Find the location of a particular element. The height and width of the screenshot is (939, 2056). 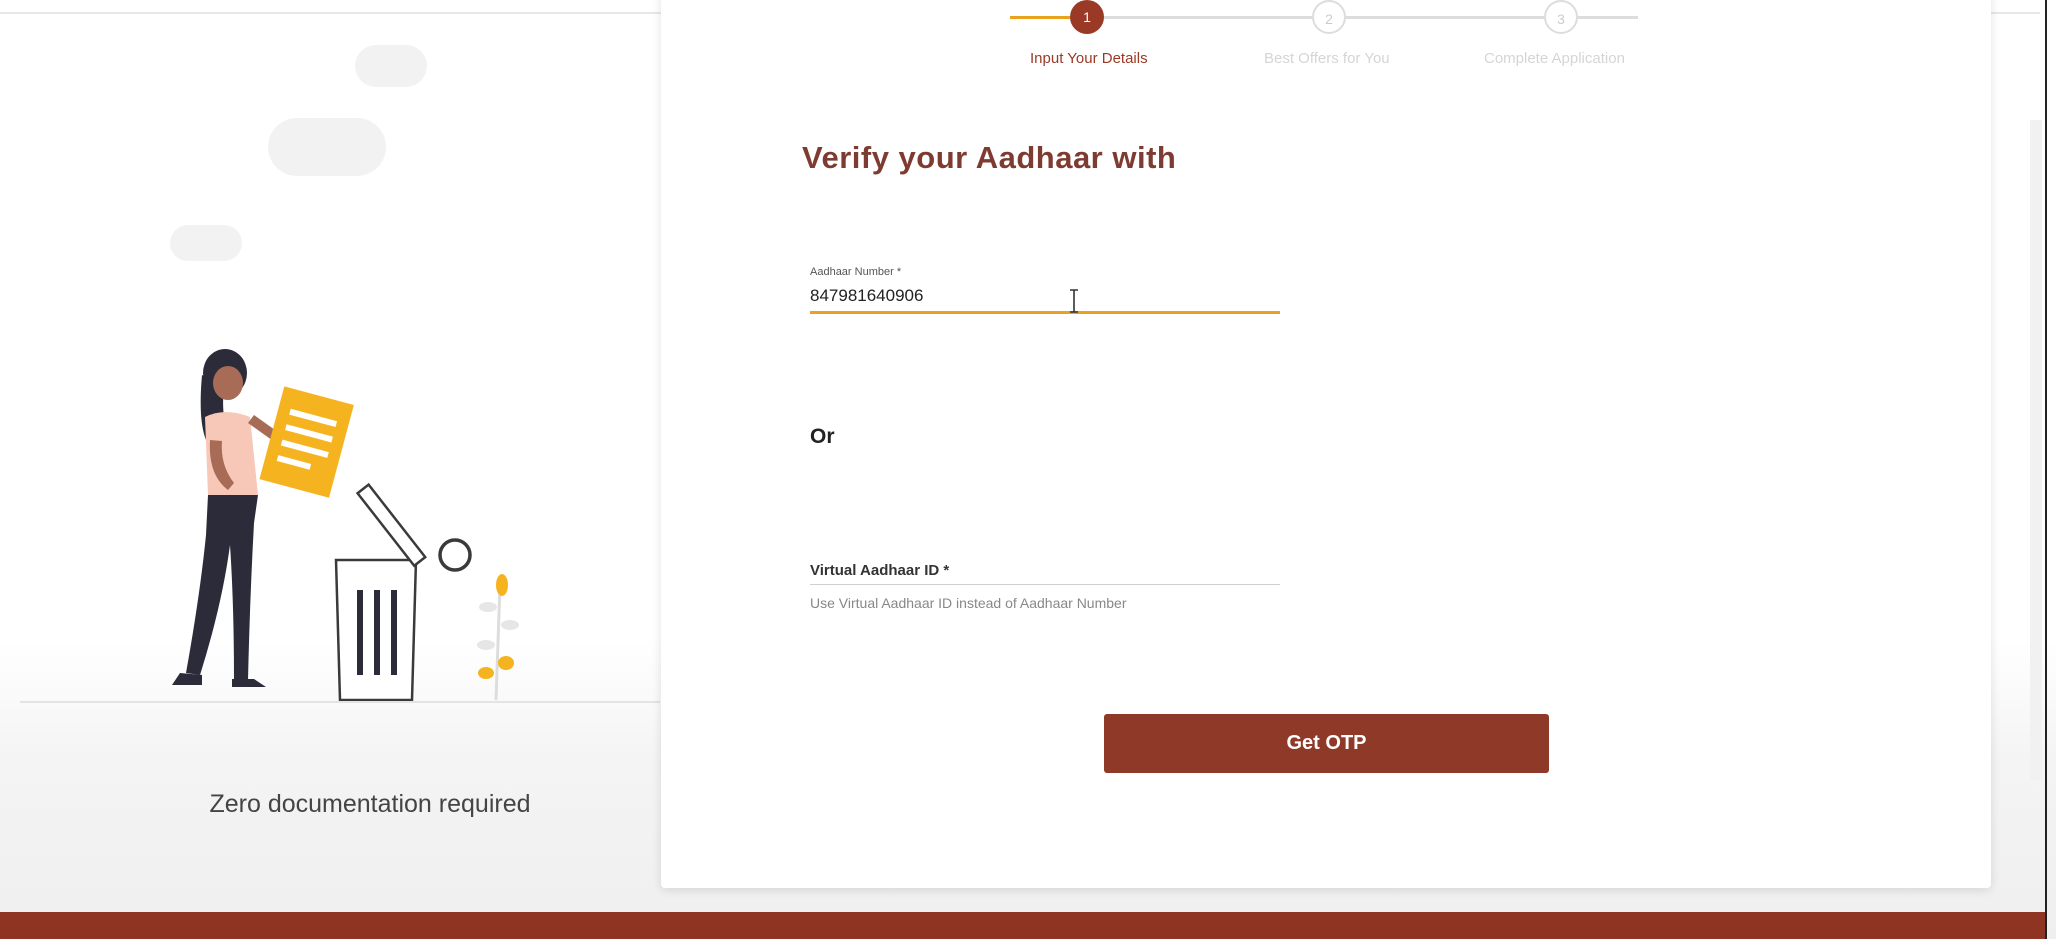

step-2-circle: 2 is located at coordinates (1329, 17).